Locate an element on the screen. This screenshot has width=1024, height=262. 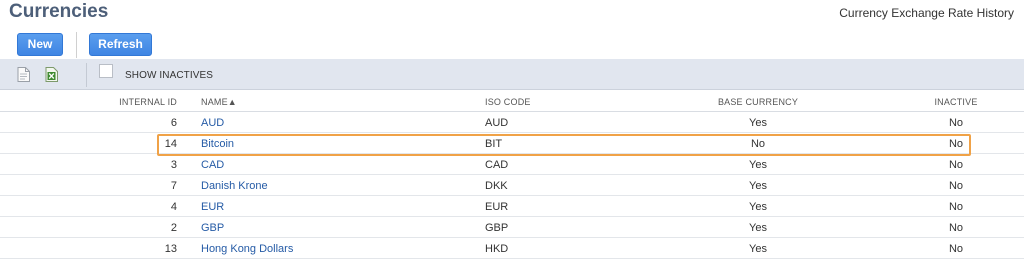
cell-name-link: EUR is located at coordinates (212, 207).